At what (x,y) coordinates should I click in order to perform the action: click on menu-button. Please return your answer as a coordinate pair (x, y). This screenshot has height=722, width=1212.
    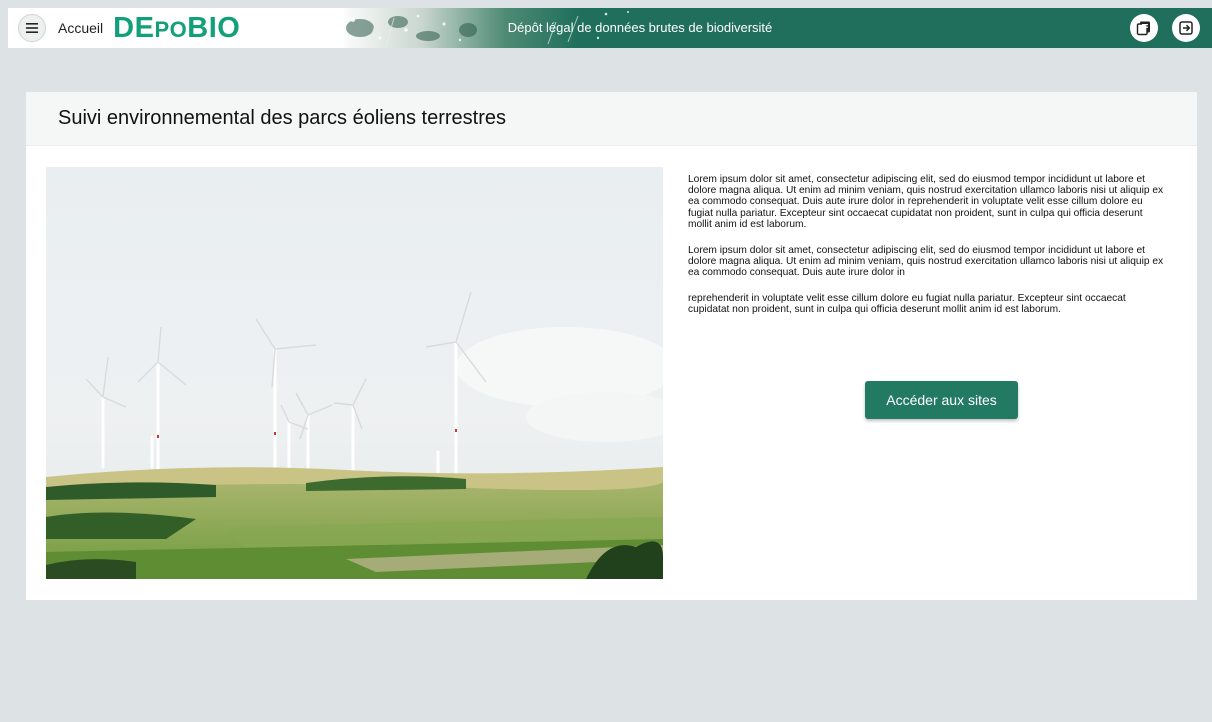
    Looking at the image, I should click on (32, 28).